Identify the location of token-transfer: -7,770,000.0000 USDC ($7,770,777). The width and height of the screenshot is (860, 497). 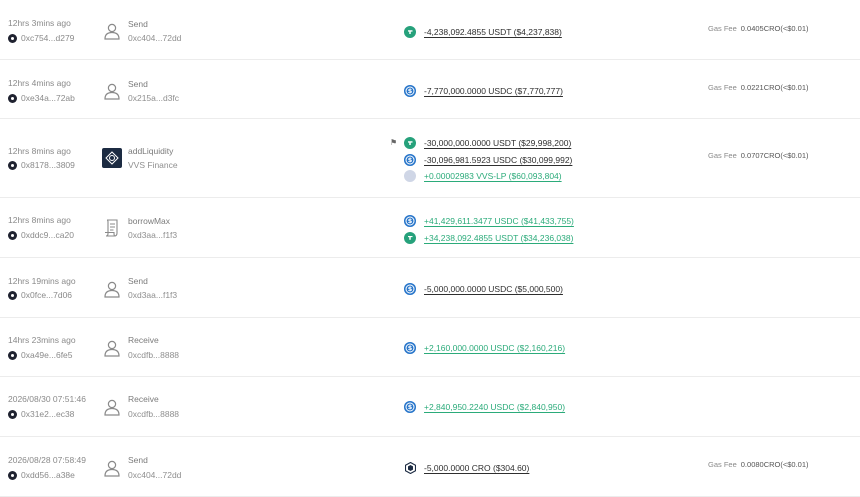
(483, 91).